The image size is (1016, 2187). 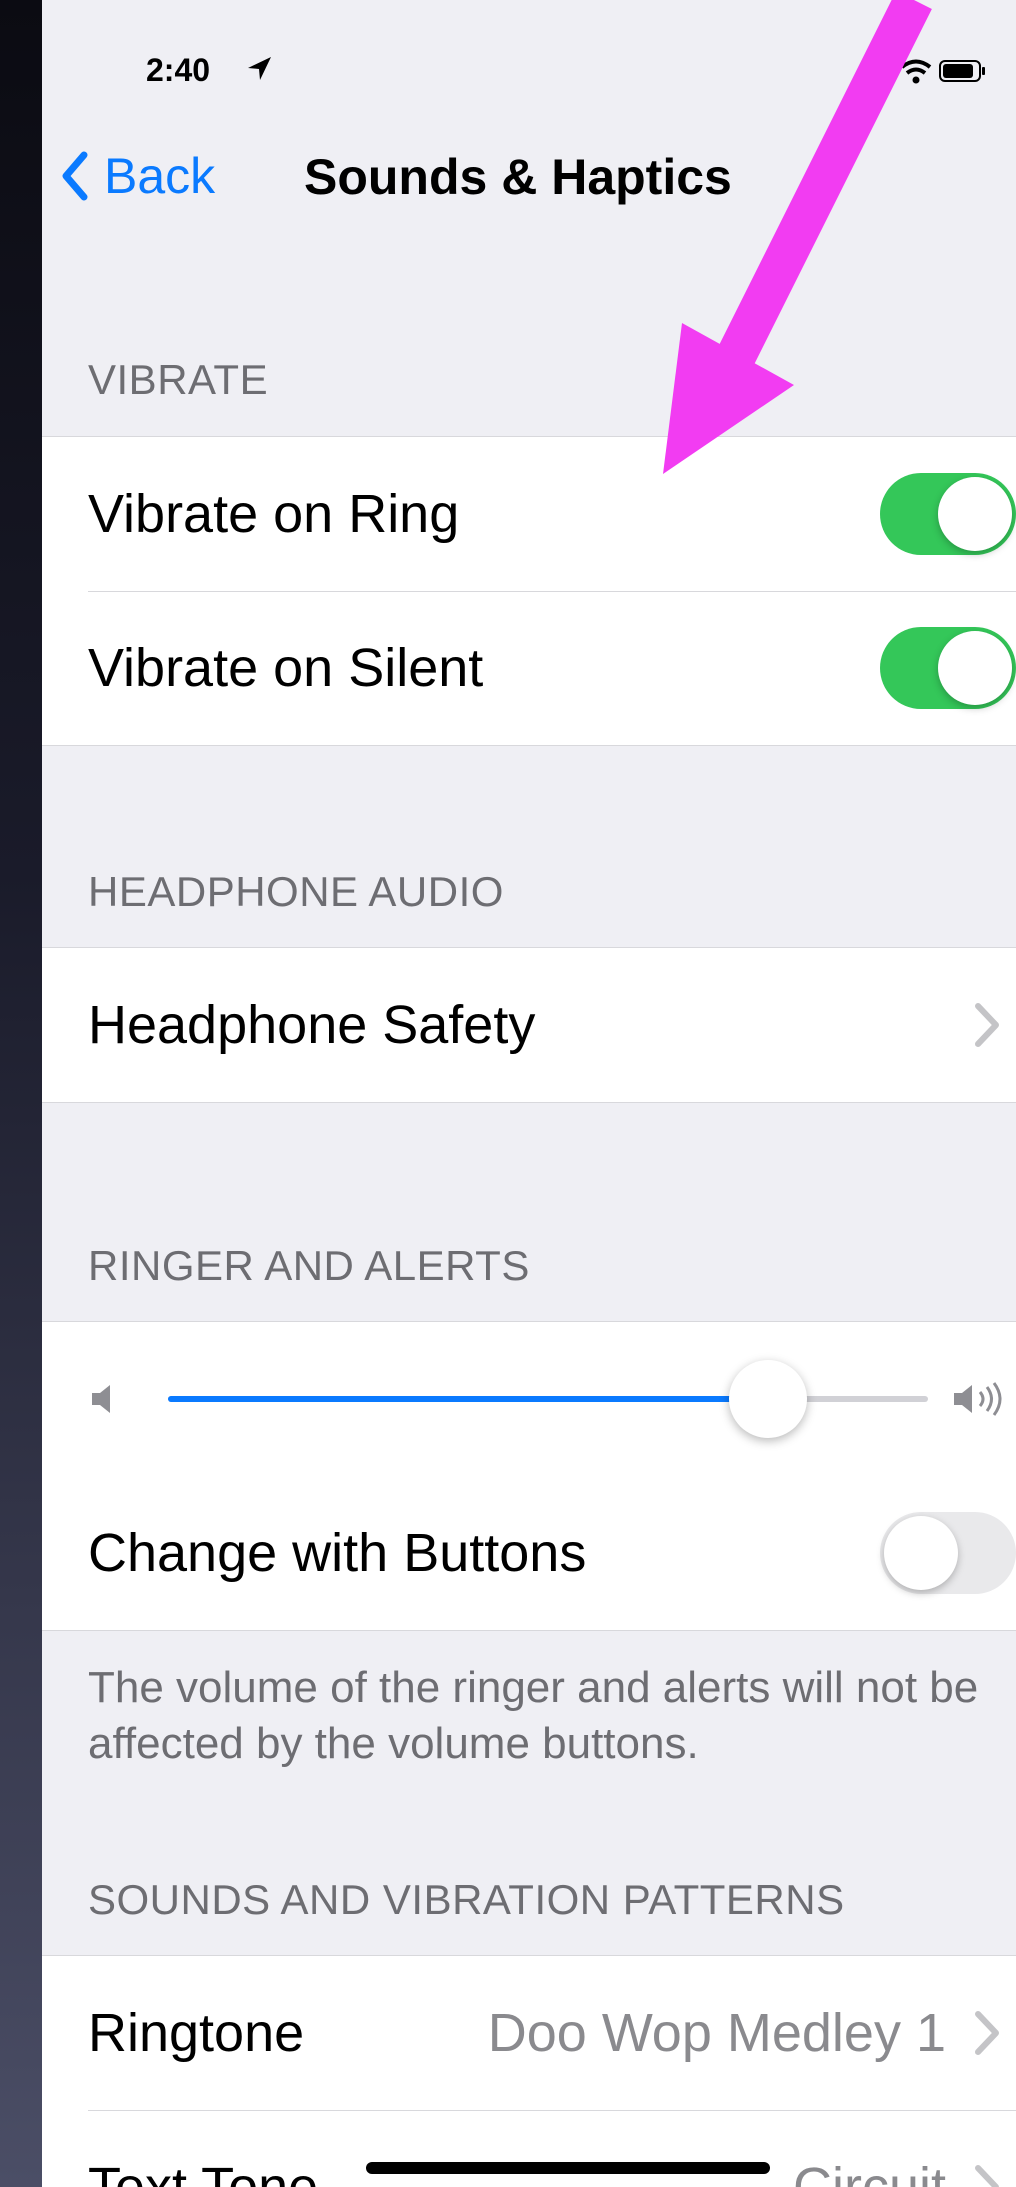 I want to click on ringer-volume-slider, so click(x=548, y=1399).